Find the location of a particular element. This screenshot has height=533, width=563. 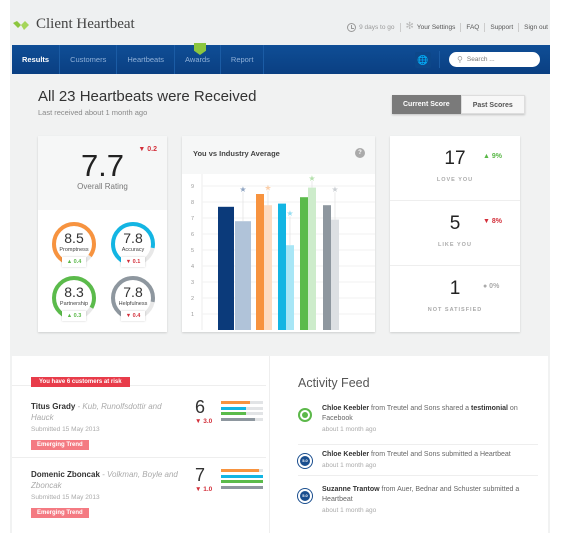

industry-chart-card: You vs Industry Average ? 1 2 3 4 5 6 7 8 9 ★ ★ ★ ★ ★ is located at coordinates (278, 234).